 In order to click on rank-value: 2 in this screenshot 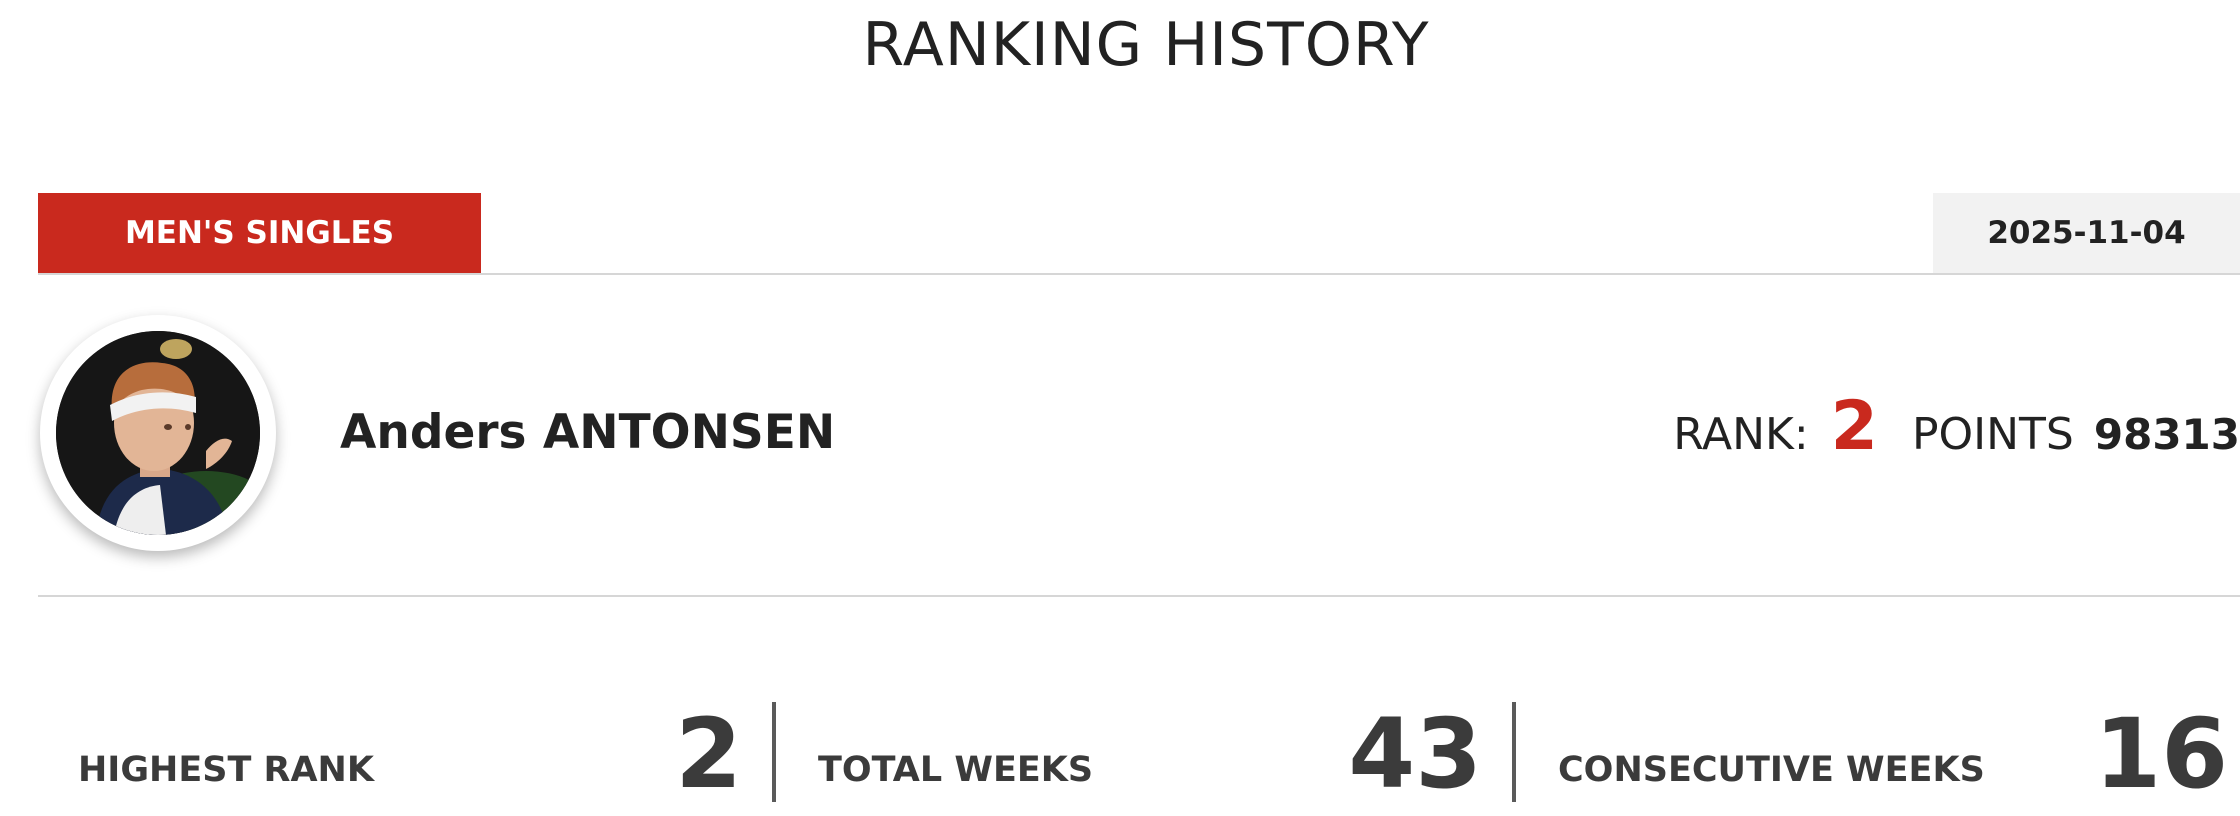, I will do `click(1854, 426)`.